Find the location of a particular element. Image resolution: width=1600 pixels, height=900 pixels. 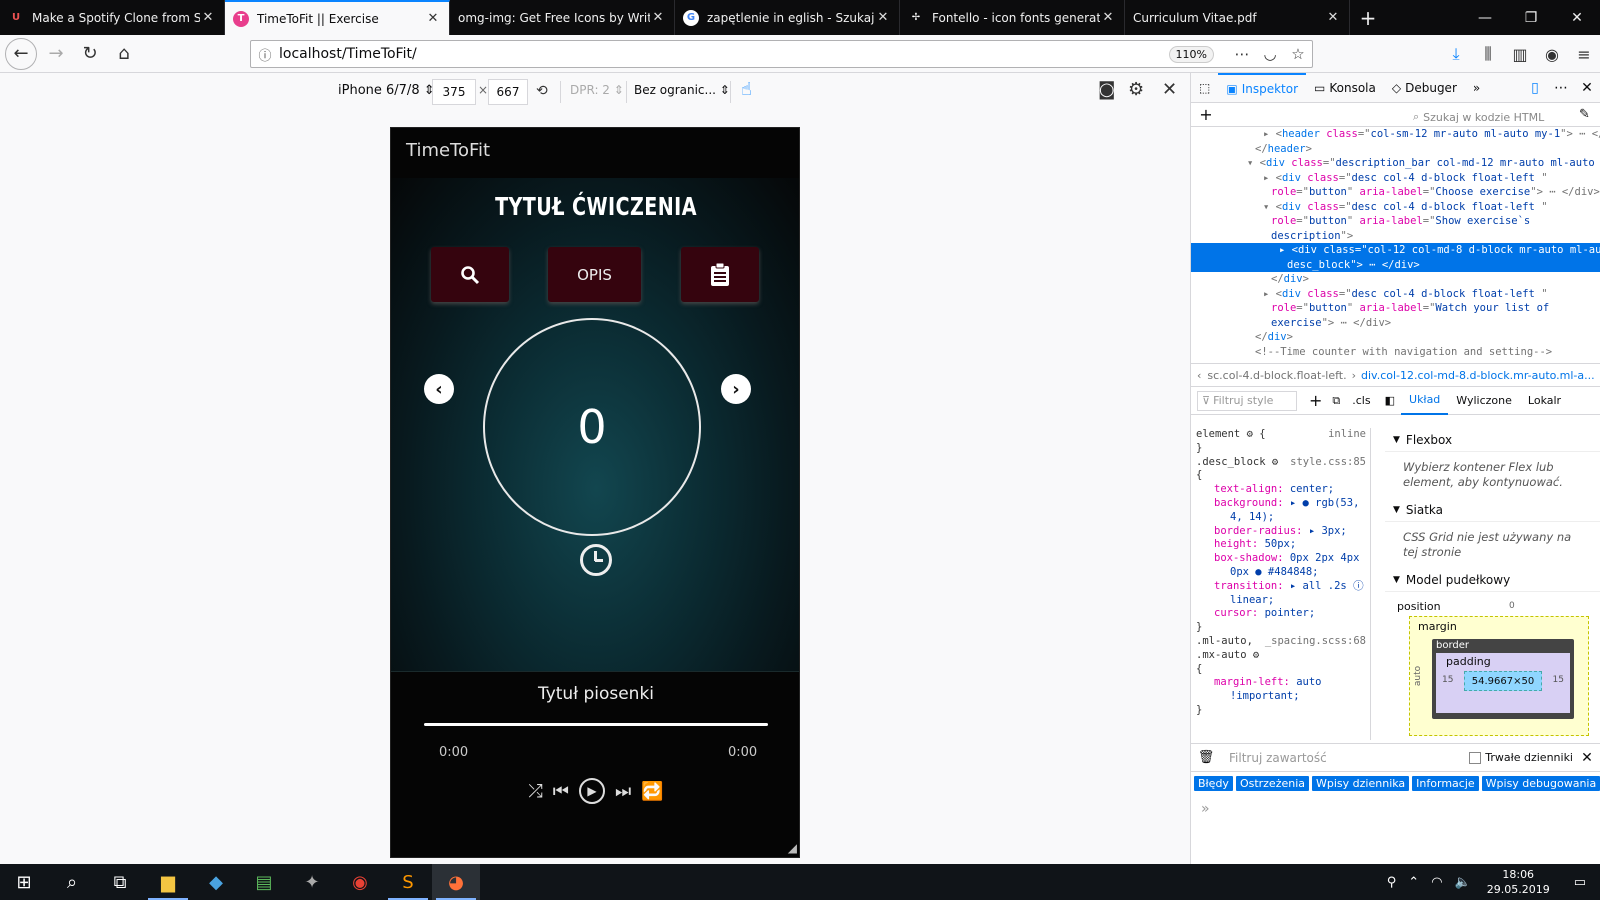

css-rule-line: 0px ● #484848; is located at coordinates (1283, 573).